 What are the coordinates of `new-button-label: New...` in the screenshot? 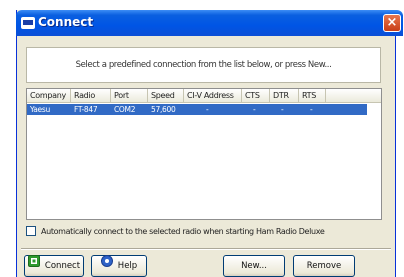 It's located at (254, 266).